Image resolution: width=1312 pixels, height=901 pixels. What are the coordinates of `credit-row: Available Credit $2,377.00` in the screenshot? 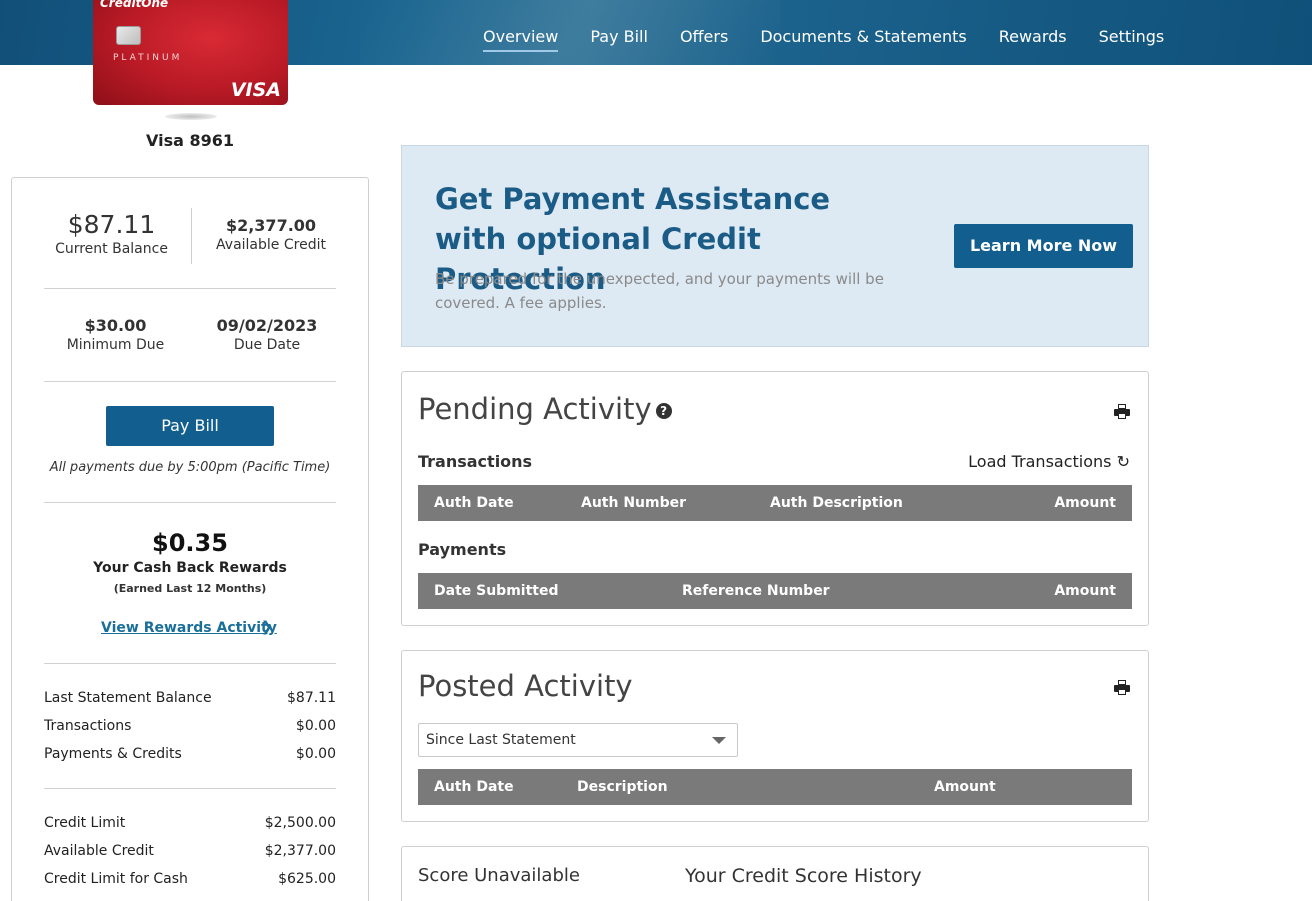 It's located at (190, 851).